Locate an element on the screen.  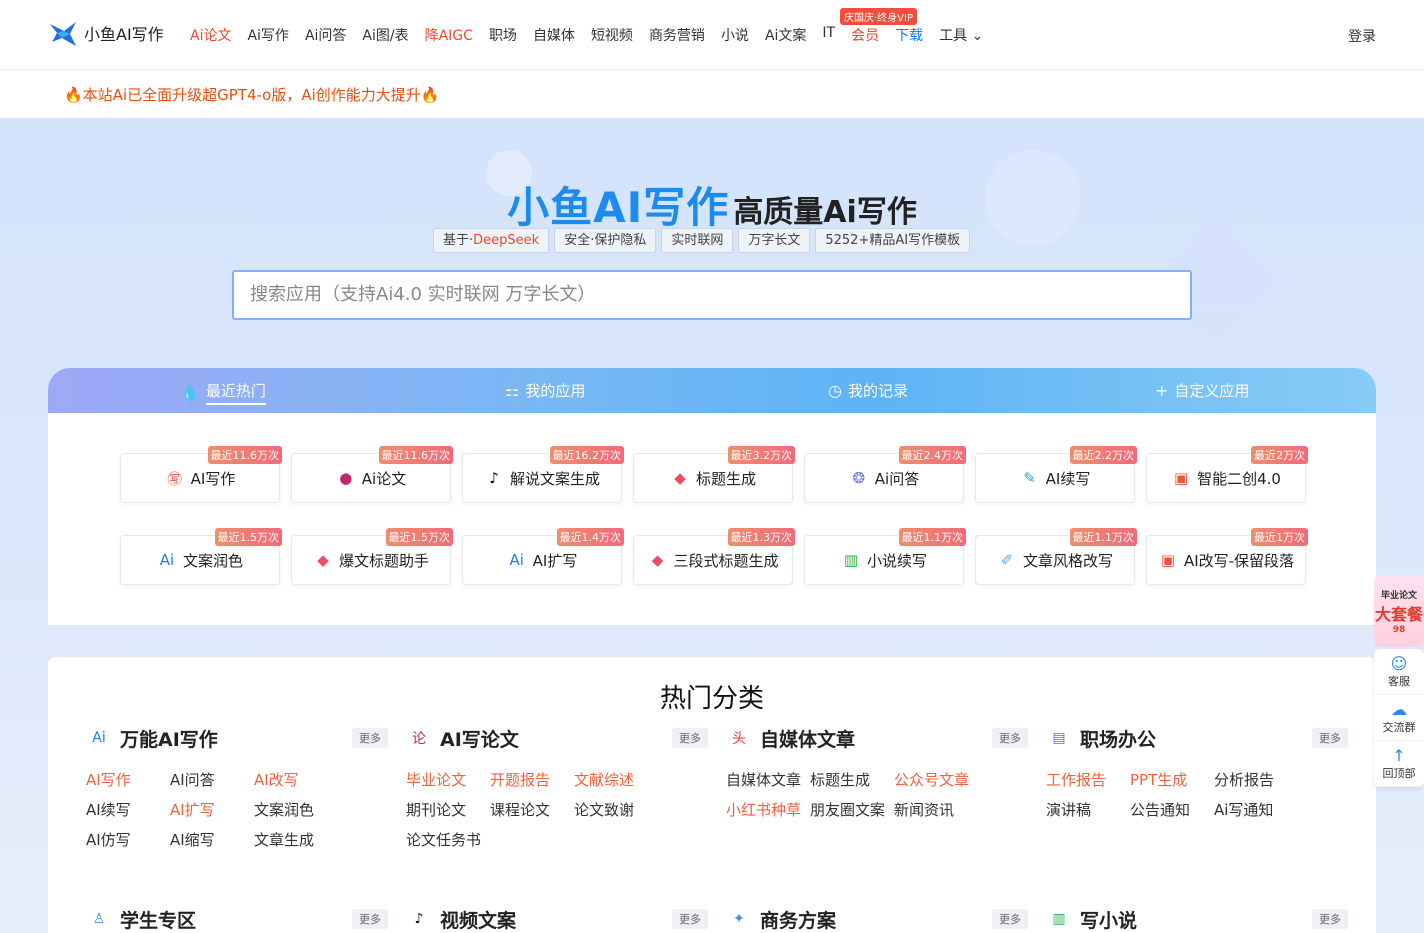
category-link: 公众号文章 is located at coordinates (936, 780).